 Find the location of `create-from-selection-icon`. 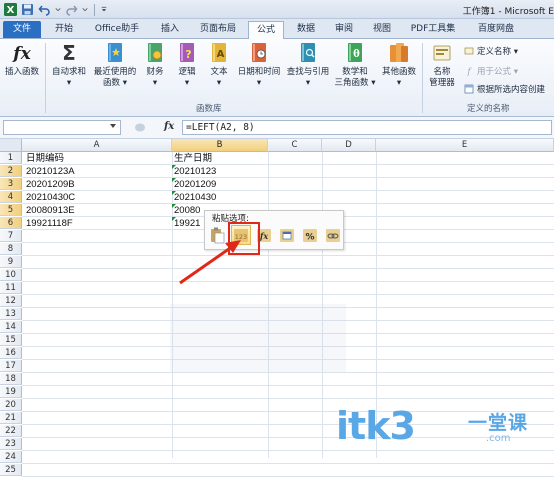

create-from-selection-icon is located at coordinates (469, 89).